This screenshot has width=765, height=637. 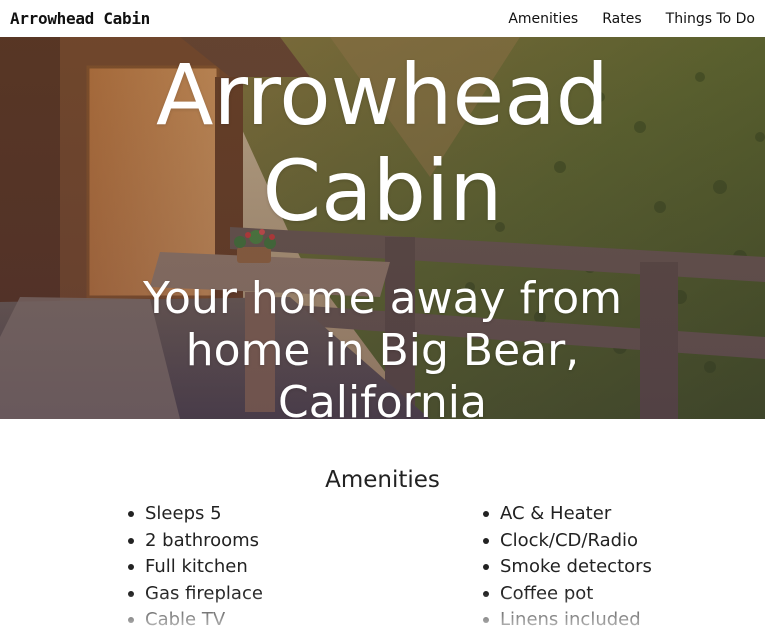 What do you see at coordinates (576, 566) in the screenshot?
I see `amenity-label: Smoke detectors` at bounding box center [576, 566].